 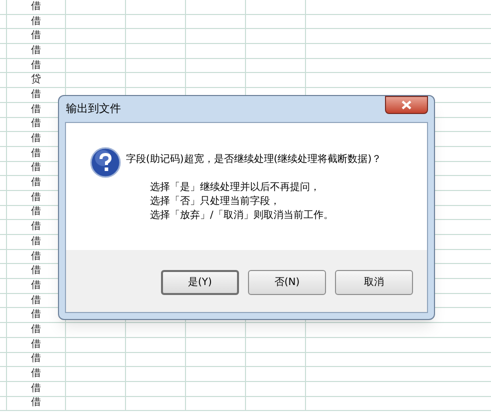 What do you see at coordinates (374, 282) in the screenshot?
I see `dialog-button: 取消` at bounding box center [374, 282].